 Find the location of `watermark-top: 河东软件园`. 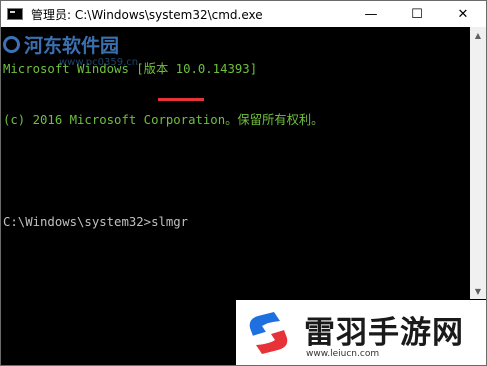

watermark-top: 河东软件园 is located at coordinates (61, 44).